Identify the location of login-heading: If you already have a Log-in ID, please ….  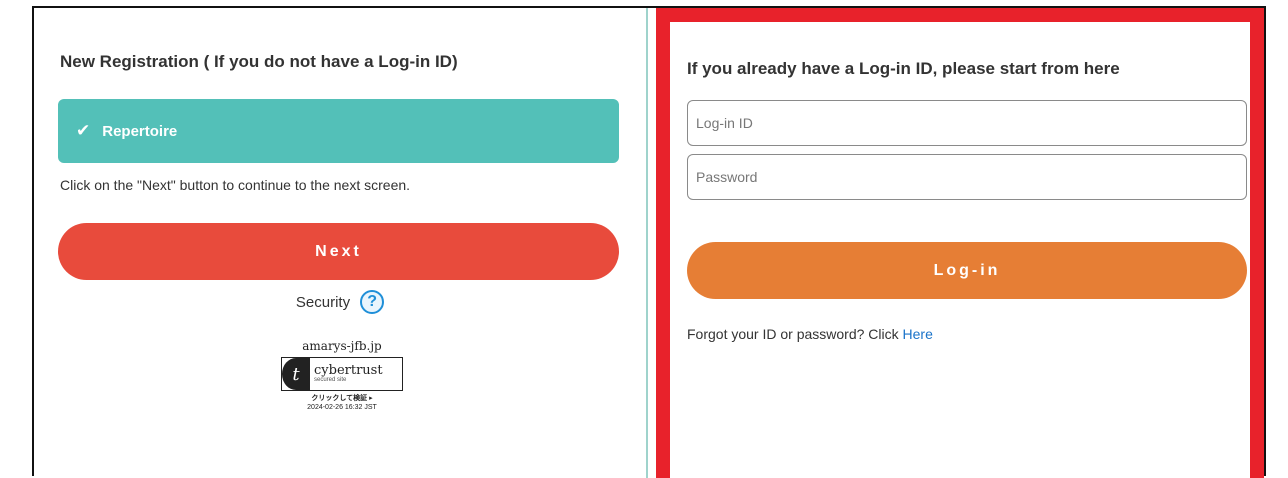
(903, 68).